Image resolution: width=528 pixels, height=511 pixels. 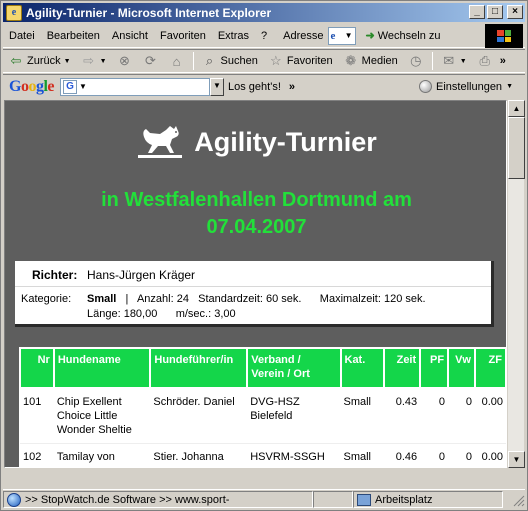 I want to click on menu-help: ?, so click(x=264, y=36).